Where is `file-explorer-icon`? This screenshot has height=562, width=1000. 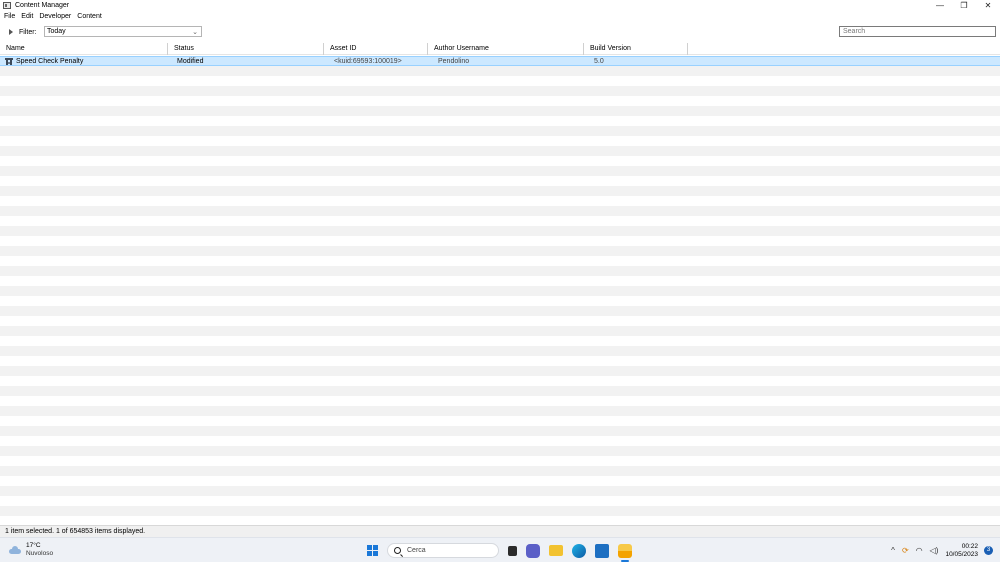
file-explorer-icon is located at coordinates (512, 550).